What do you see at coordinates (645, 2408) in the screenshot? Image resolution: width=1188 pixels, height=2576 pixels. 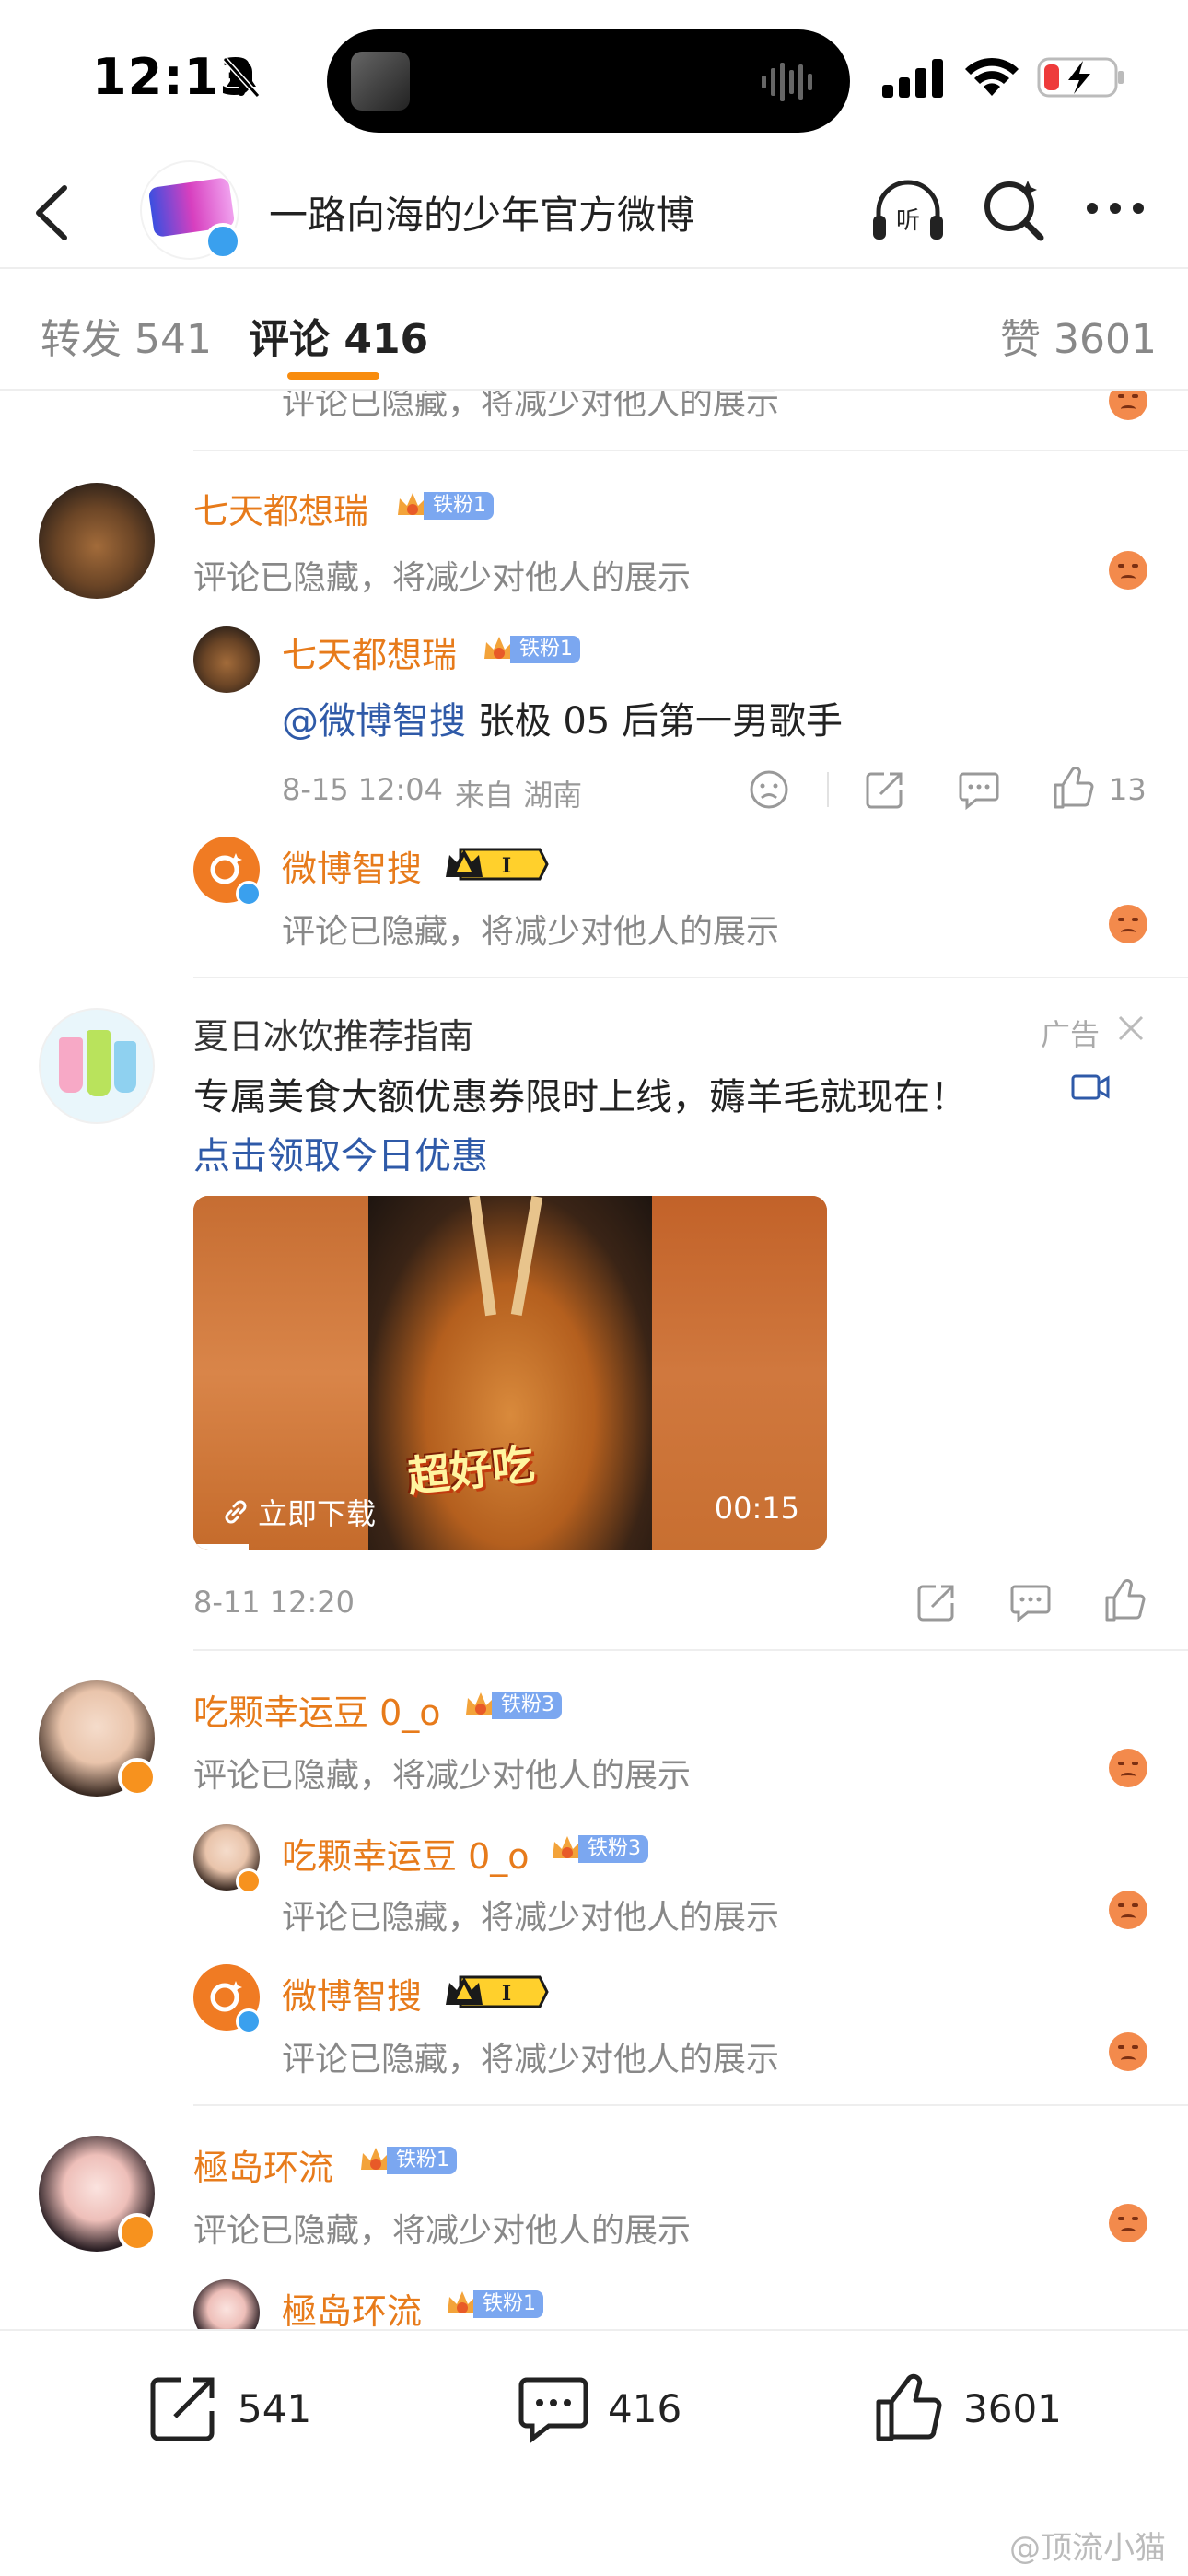 I see `comment-count: 416` at bounding box center [645, 2408].